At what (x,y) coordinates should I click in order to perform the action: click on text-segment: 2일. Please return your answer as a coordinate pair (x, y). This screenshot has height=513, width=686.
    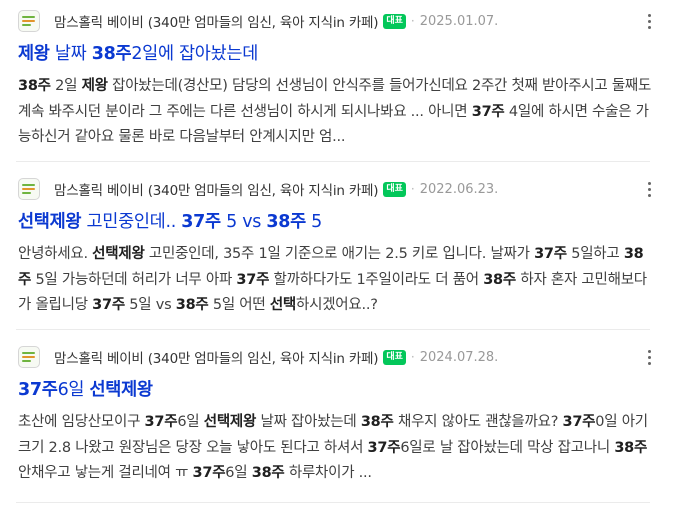
    Looking at the image, I should click on (66, 86).